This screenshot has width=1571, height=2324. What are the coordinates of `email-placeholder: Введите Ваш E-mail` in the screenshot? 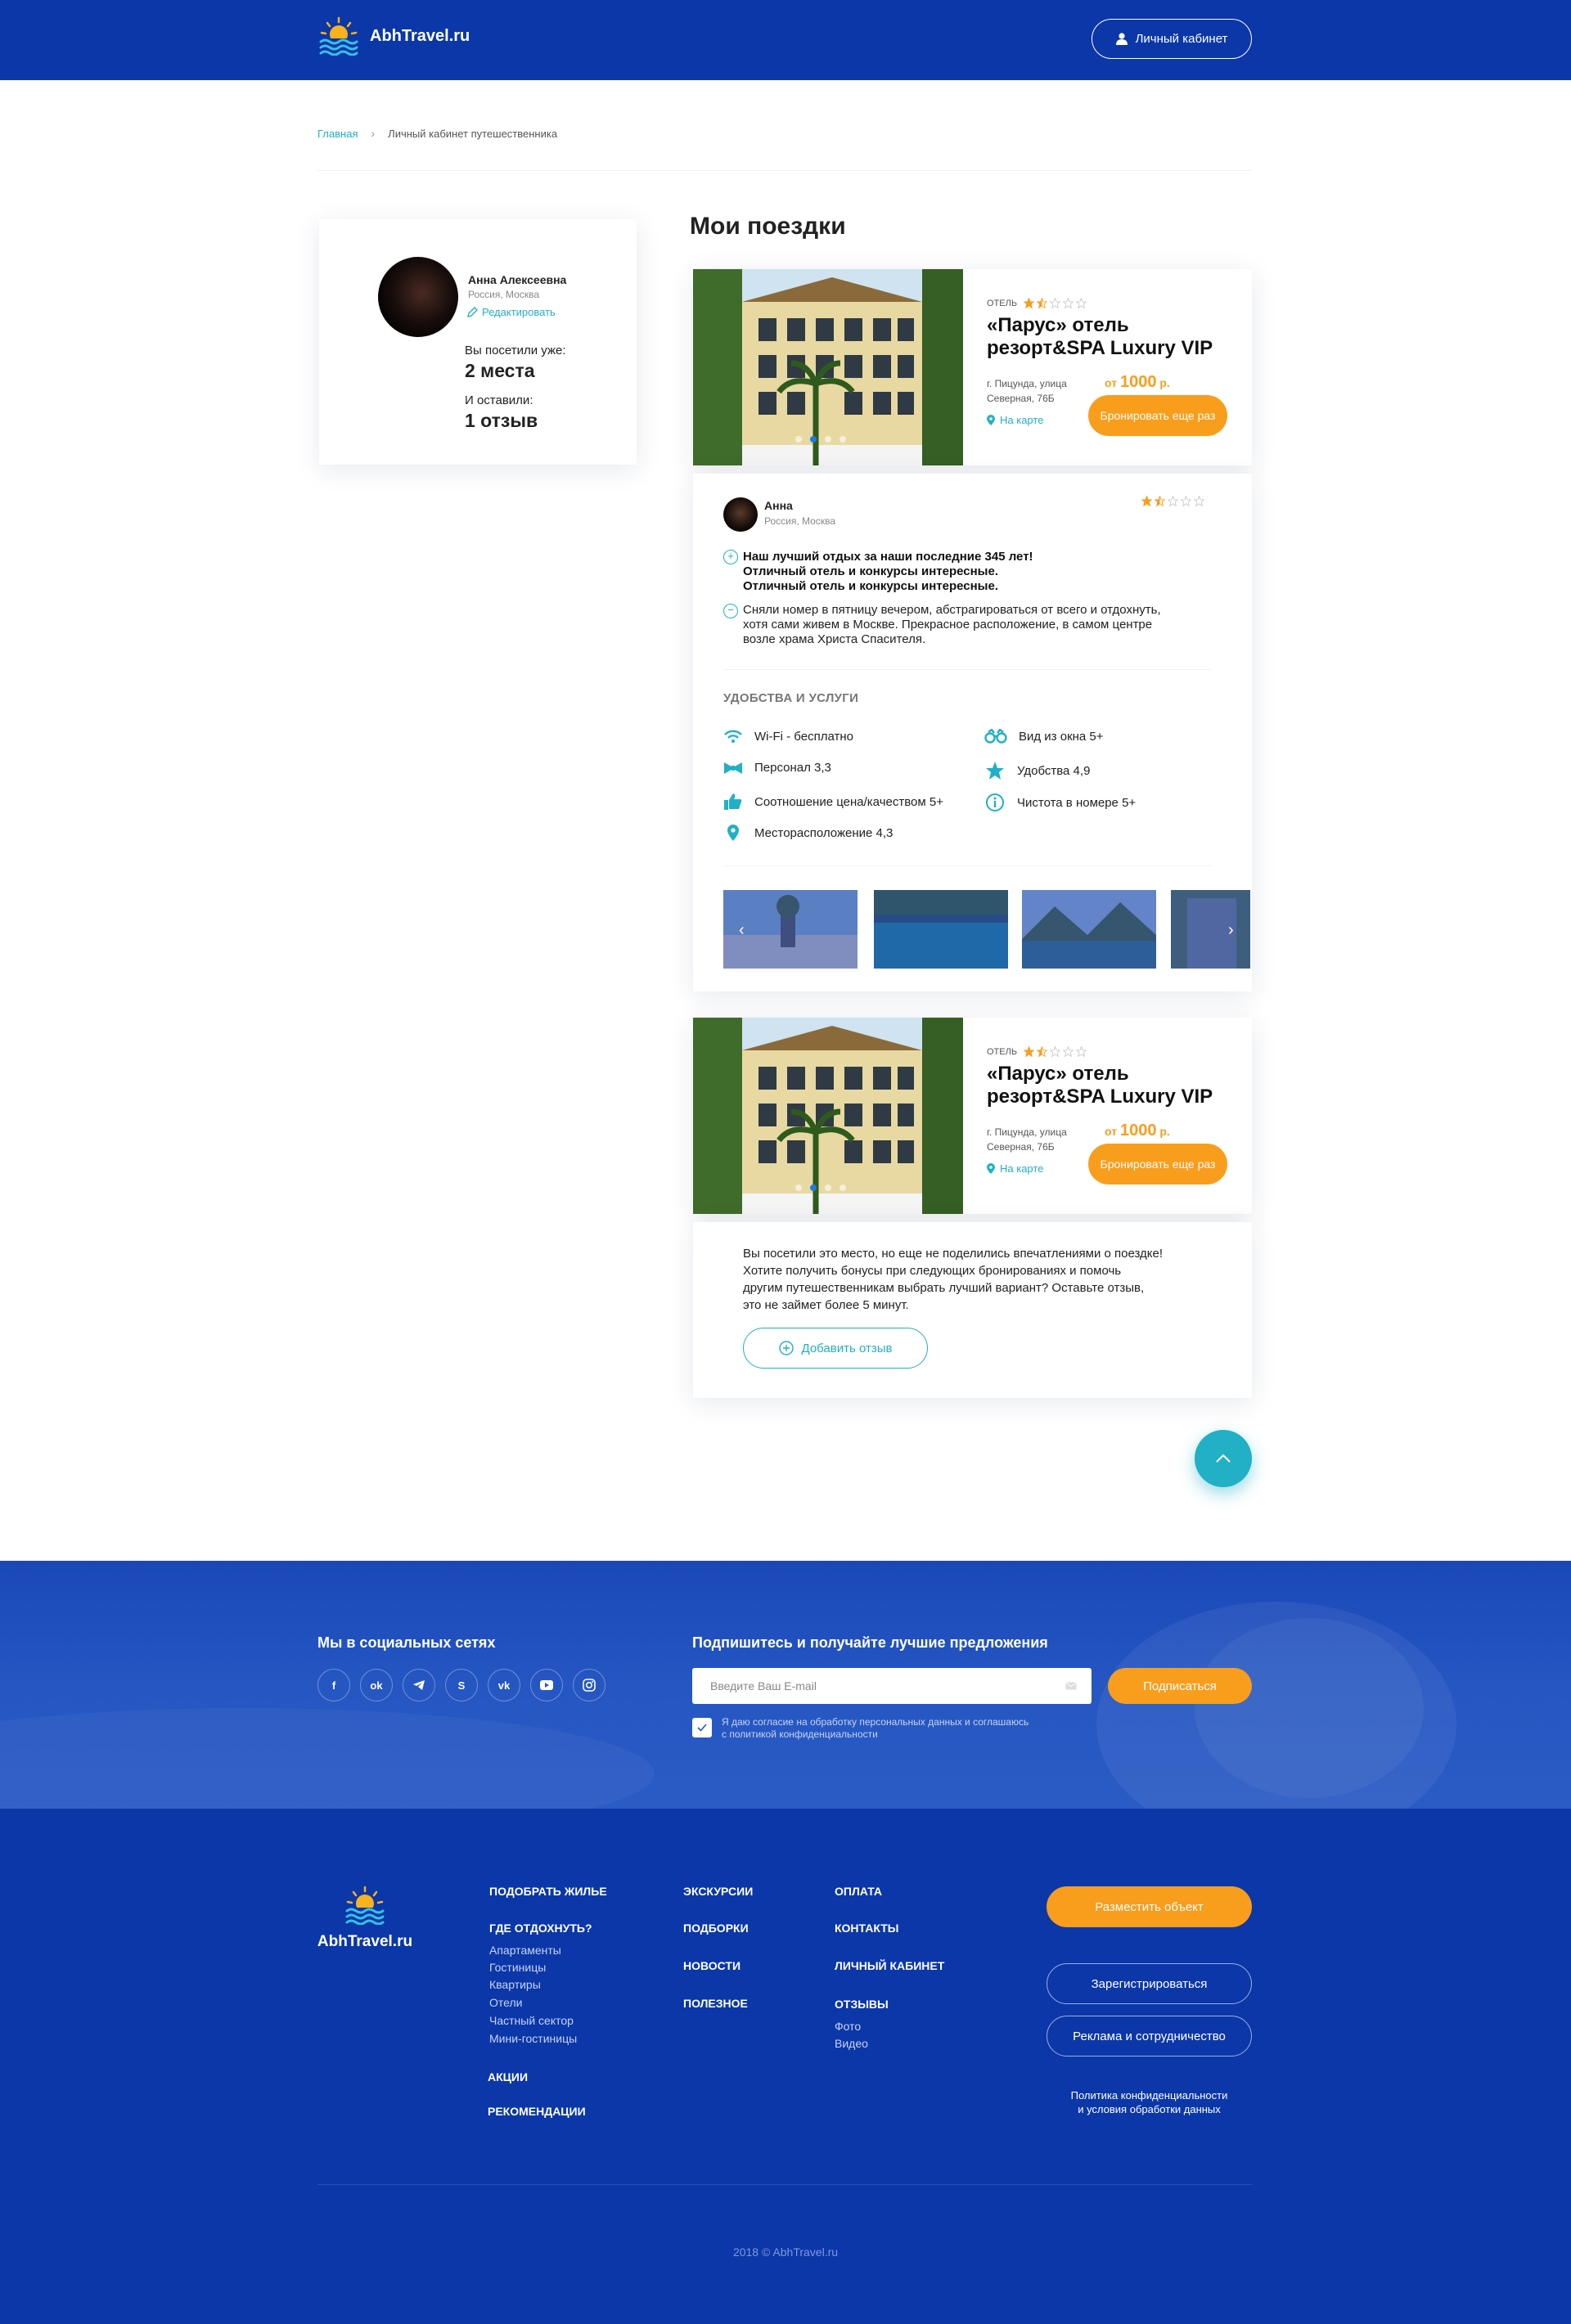 It's located at (763, 1685).